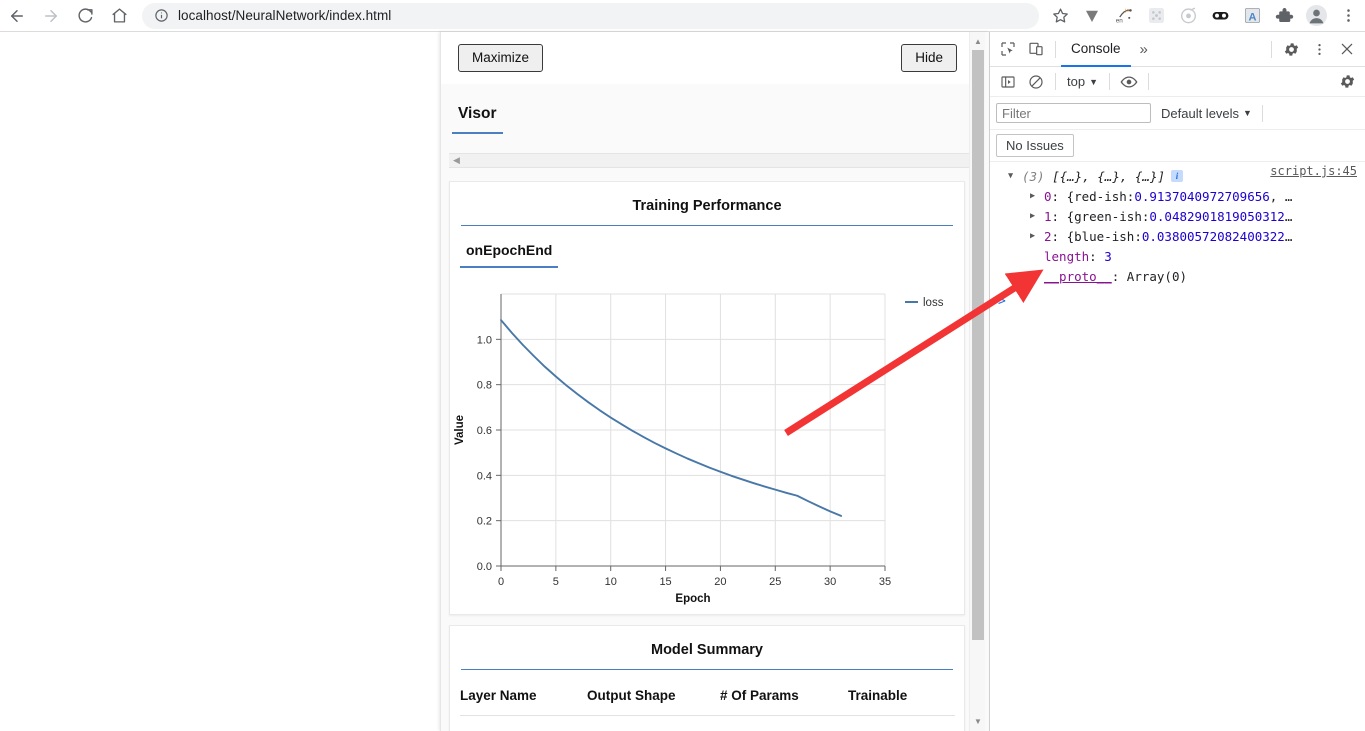  I want to click on browser-toolbar: localhost/NeuralNetwork/index.html en ja, so click(682, 16).